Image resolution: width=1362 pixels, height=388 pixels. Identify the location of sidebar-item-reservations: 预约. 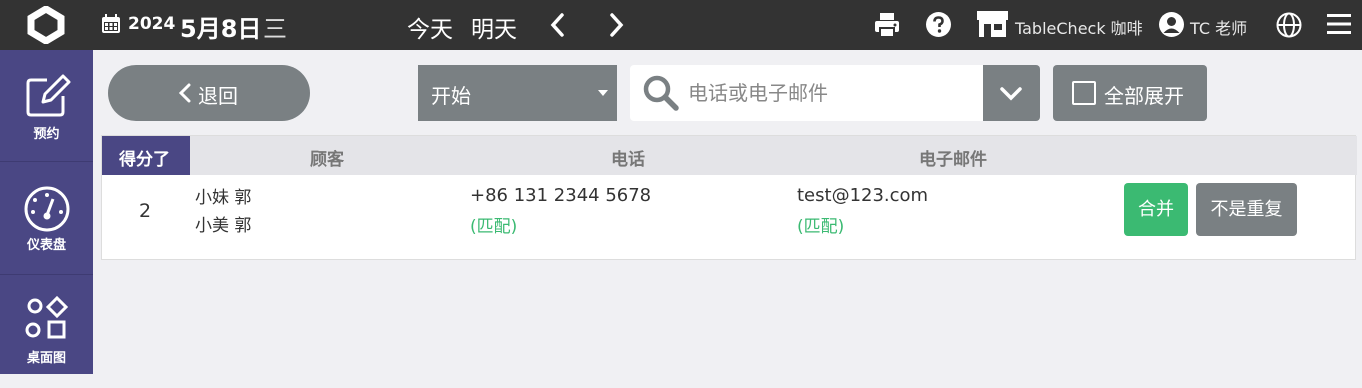
(46, 106).